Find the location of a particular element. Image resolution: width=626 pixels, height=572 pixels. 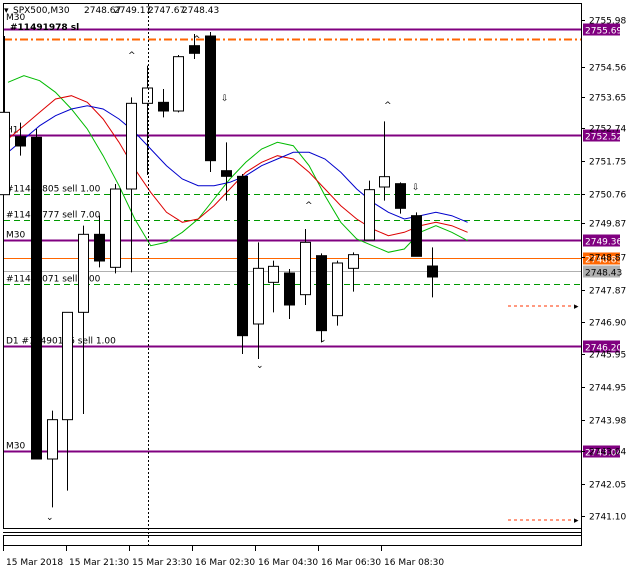

x-tick-label-1: 15 Mar 21:30 is located at coordinates (99, 563).